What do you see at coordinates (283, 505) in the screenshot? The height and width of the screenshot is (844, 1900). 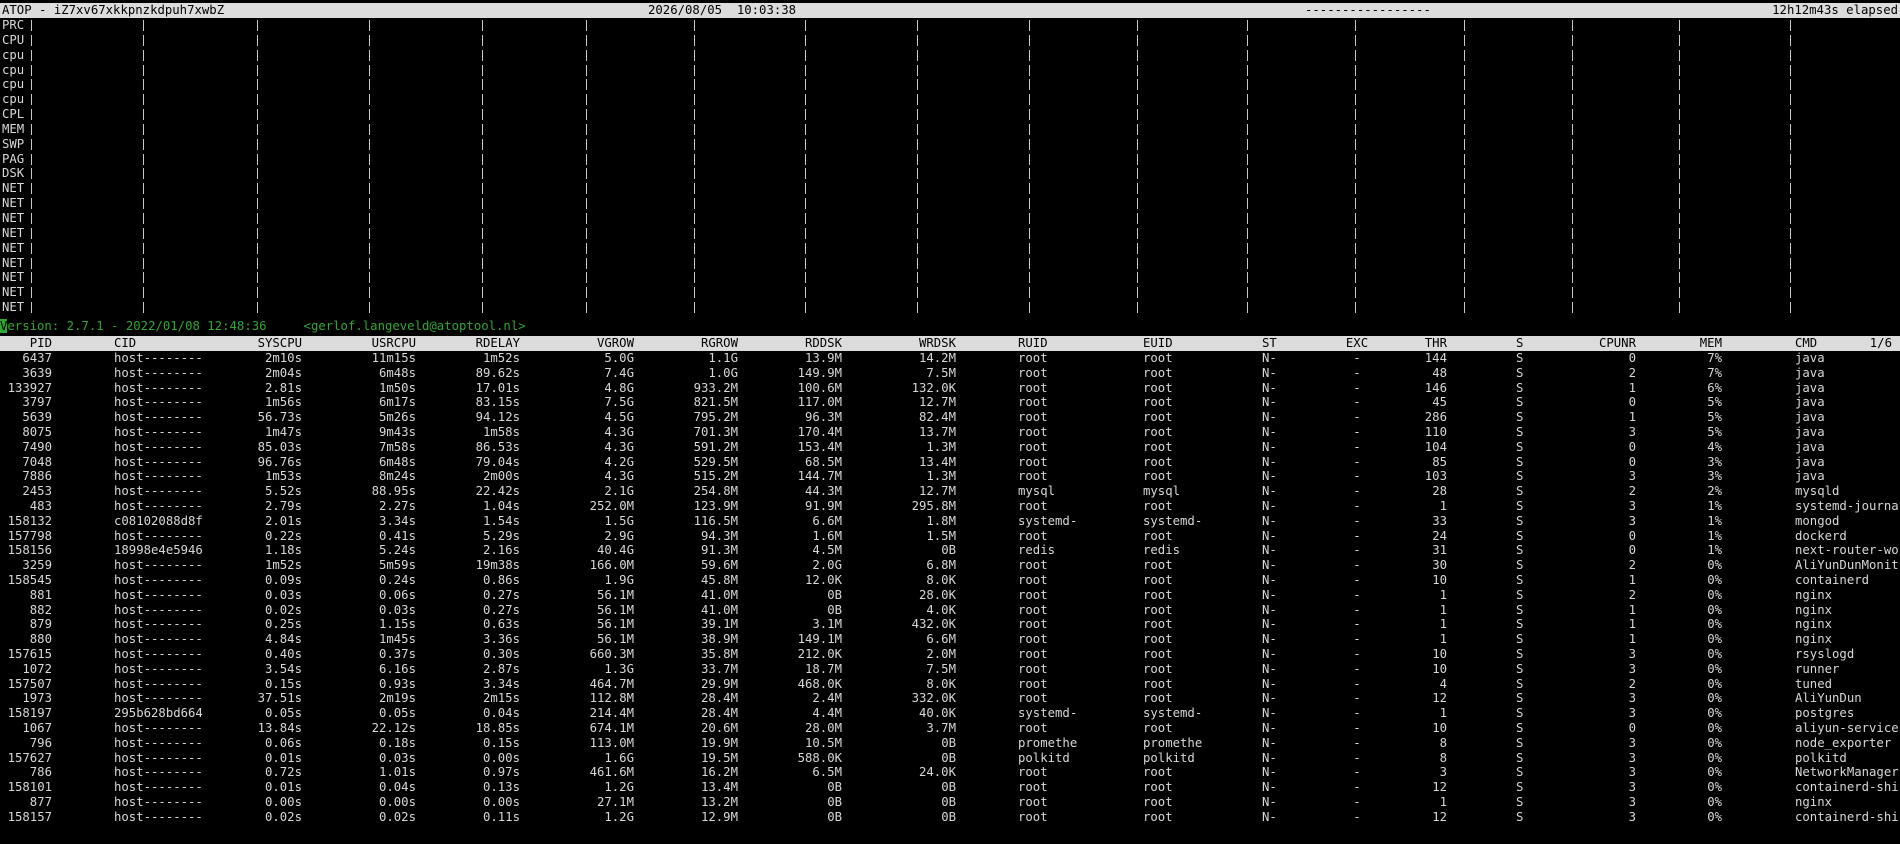 I see `process-syscpu: 2.79s` at bounding box center [283, 505].